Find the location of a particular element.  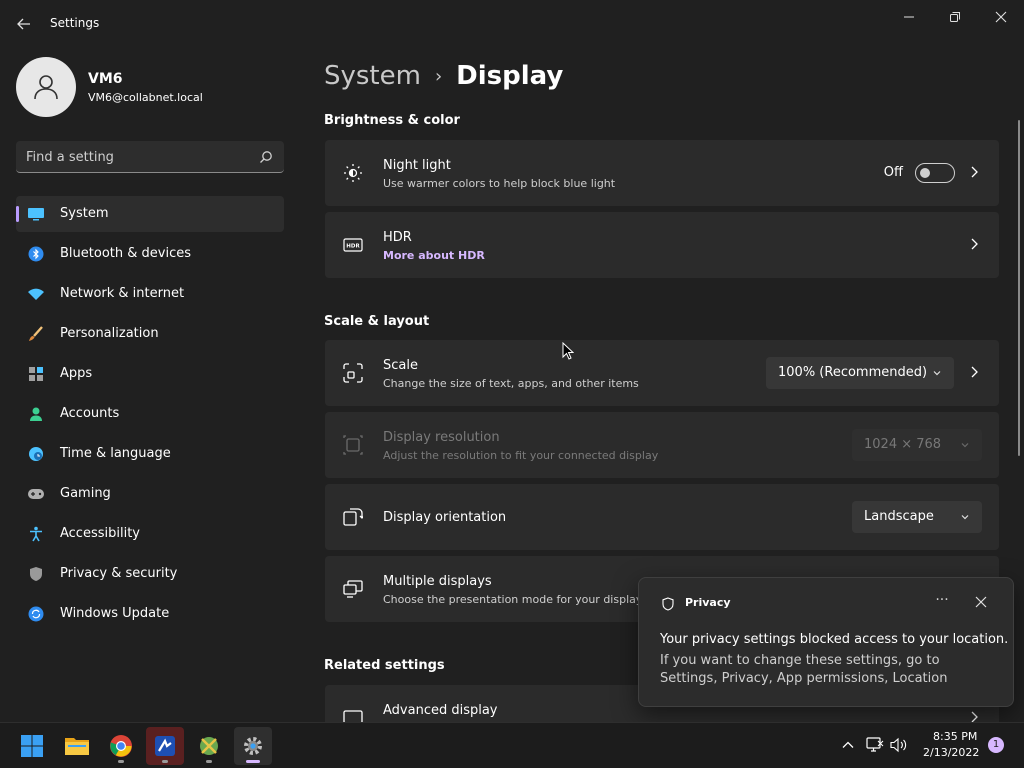

resolution-dropdown: 1024 × 768 is located at coordinates (917, 445).